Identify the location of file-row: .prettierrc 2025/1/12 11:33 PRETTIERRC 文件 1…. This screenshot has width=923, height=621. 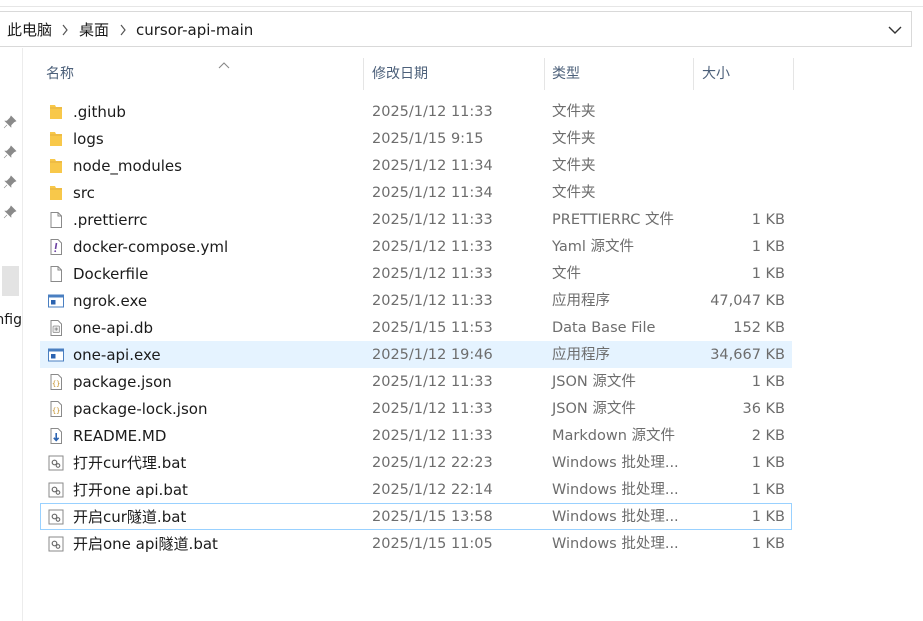
(416, 219).